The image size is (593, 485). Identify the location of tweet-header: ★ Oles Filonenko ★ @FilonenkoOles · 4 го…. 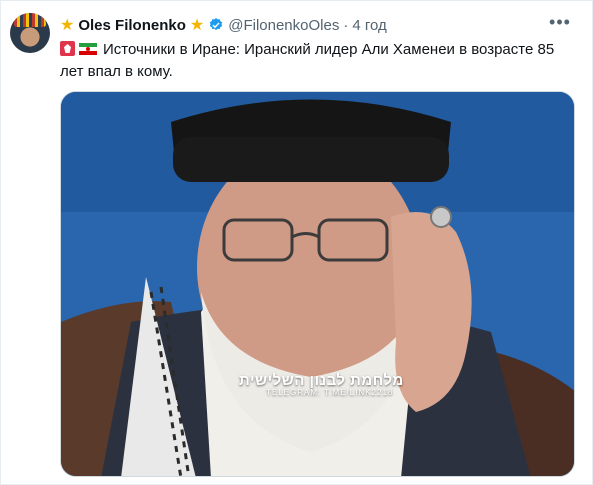
(223, 25).